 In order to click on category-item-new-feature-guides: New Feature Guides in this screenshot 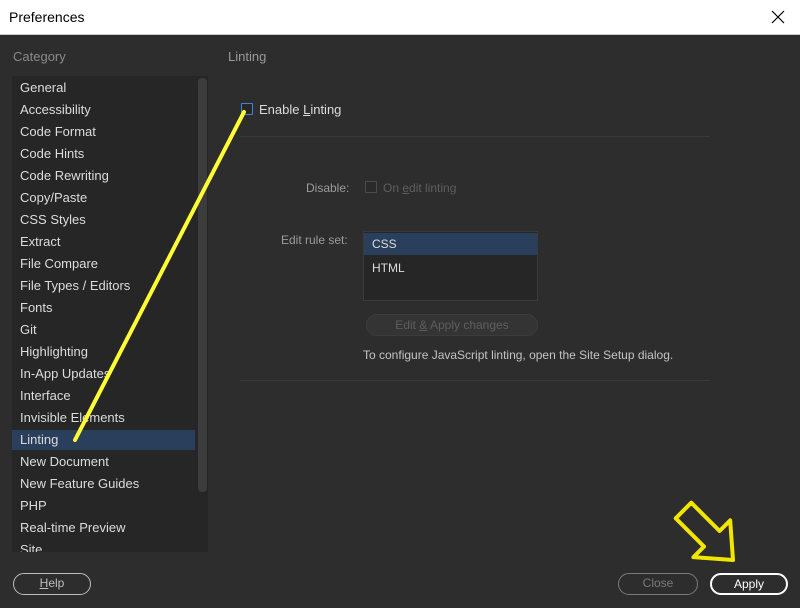, I will do `click(103, 484)`.